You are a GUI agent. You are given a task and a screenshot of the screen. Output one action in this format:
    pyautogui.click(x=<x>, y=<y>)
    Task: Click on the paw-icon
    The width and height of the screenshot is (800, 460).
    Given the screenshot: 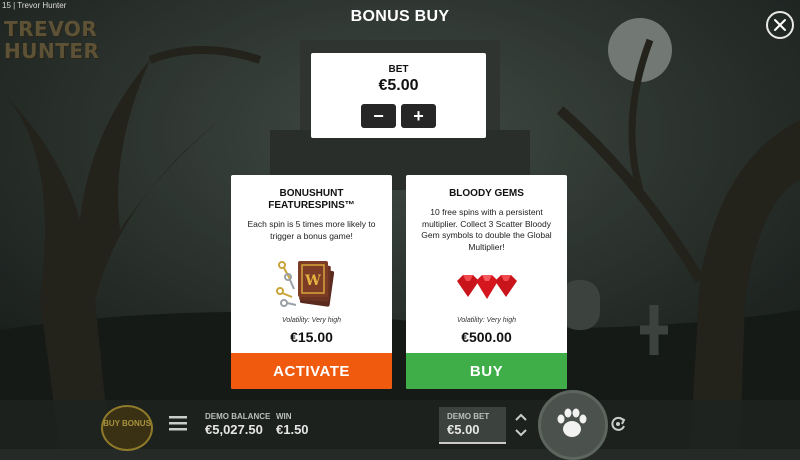 What is the action you would take?
    pyautogui.click(x=572, y=422)
    